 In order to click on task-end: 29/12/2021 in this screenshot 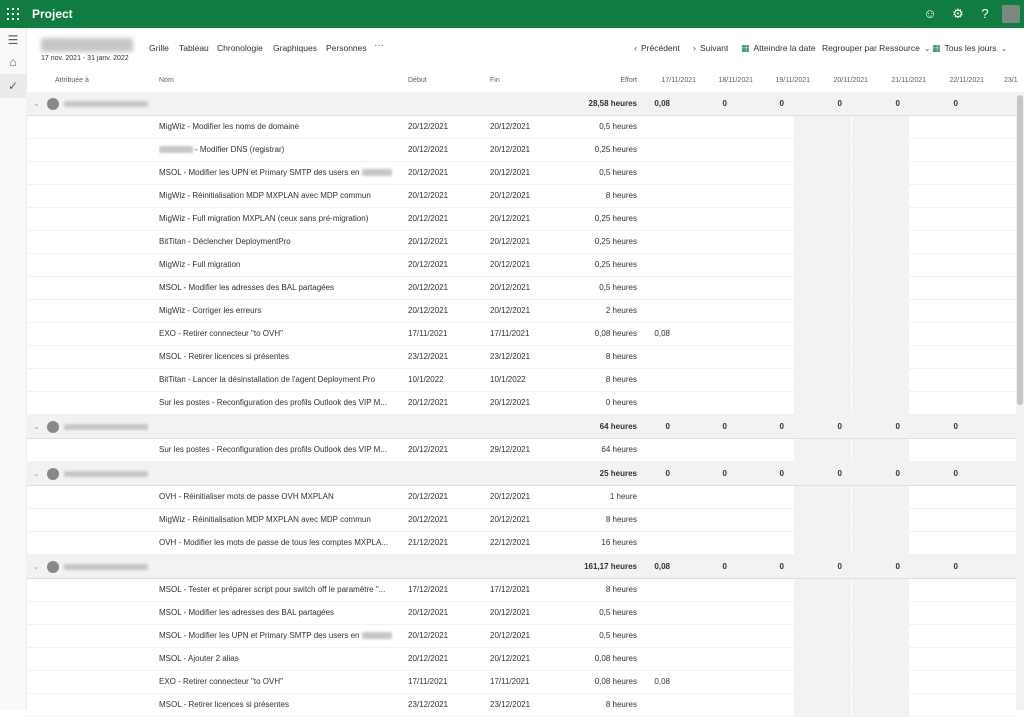, I will do `click(525, 450)`.